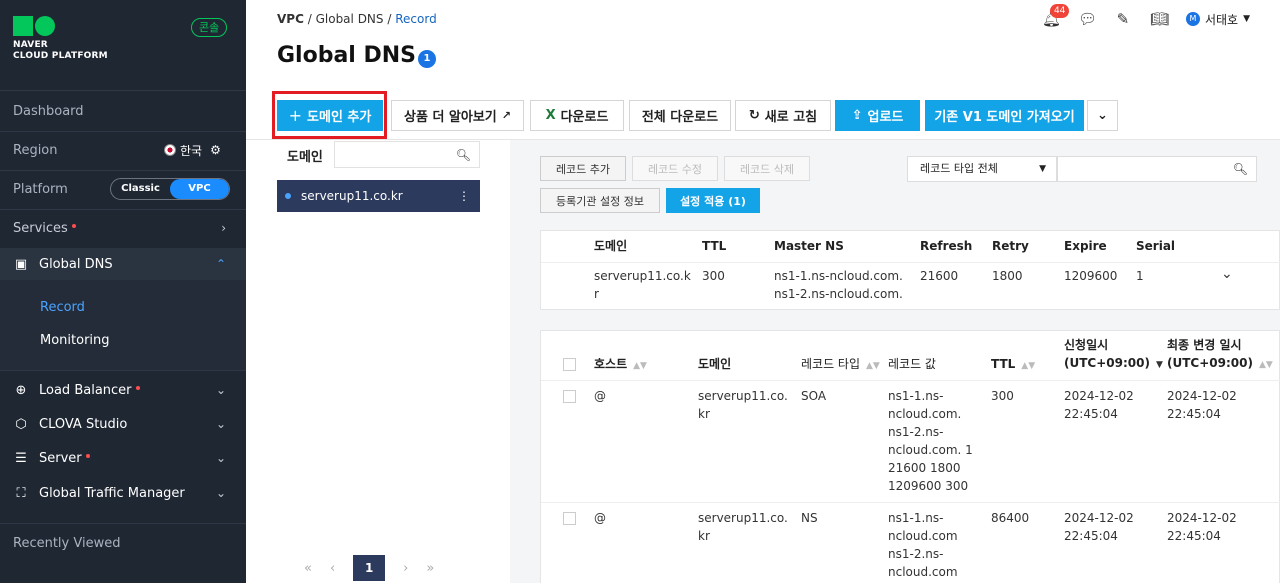 This screenshot has width=1280, height=583. Describe the element at coordinates (1004, 115) in the screenshot. I see `import-v1-button: 기존 V1 도메인 가져오기` at that location.